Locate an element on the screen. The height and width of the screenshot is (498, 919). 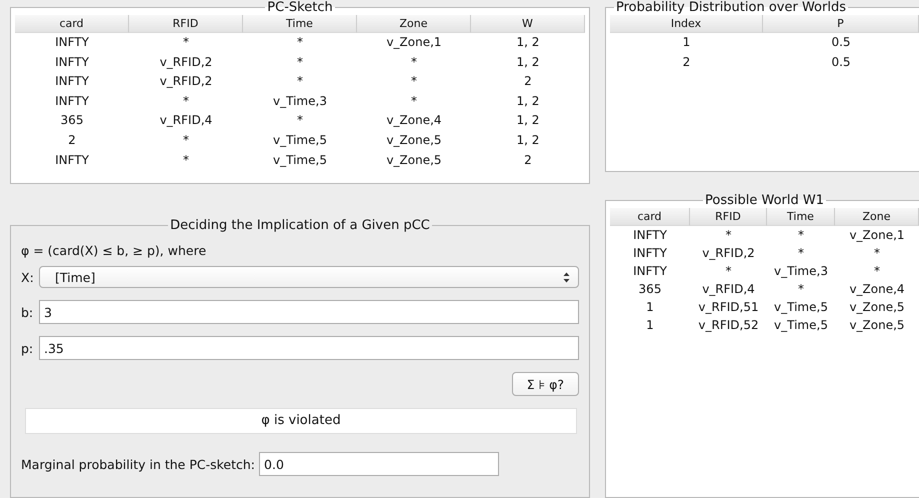
panel-title: PC-Sketch is located at coordinates (300, 7).